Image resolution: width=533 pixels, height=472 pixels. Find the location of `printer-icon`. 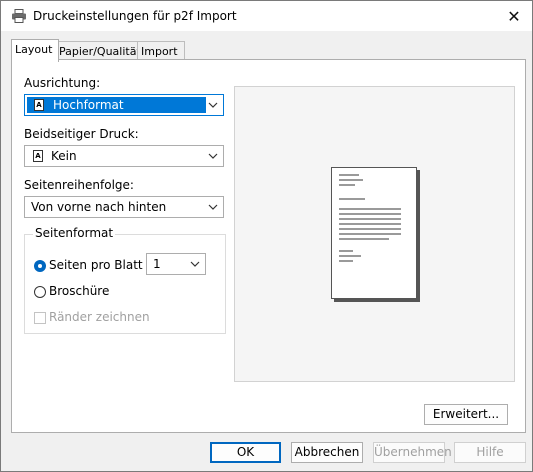

printer-icon is located at coordinates (19, 16).